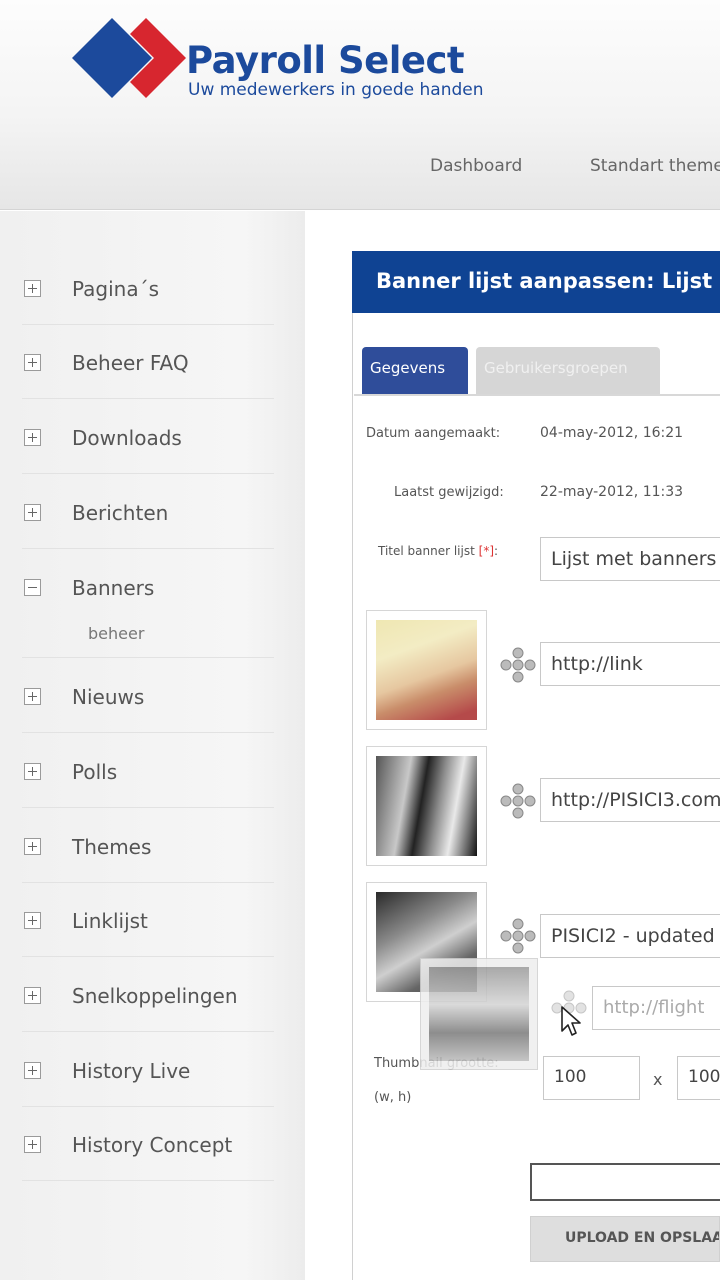 The width and height of the screenshot is (720, 1280). I want to click on sidebar-item-label: Linklijst, so click(110, 921).